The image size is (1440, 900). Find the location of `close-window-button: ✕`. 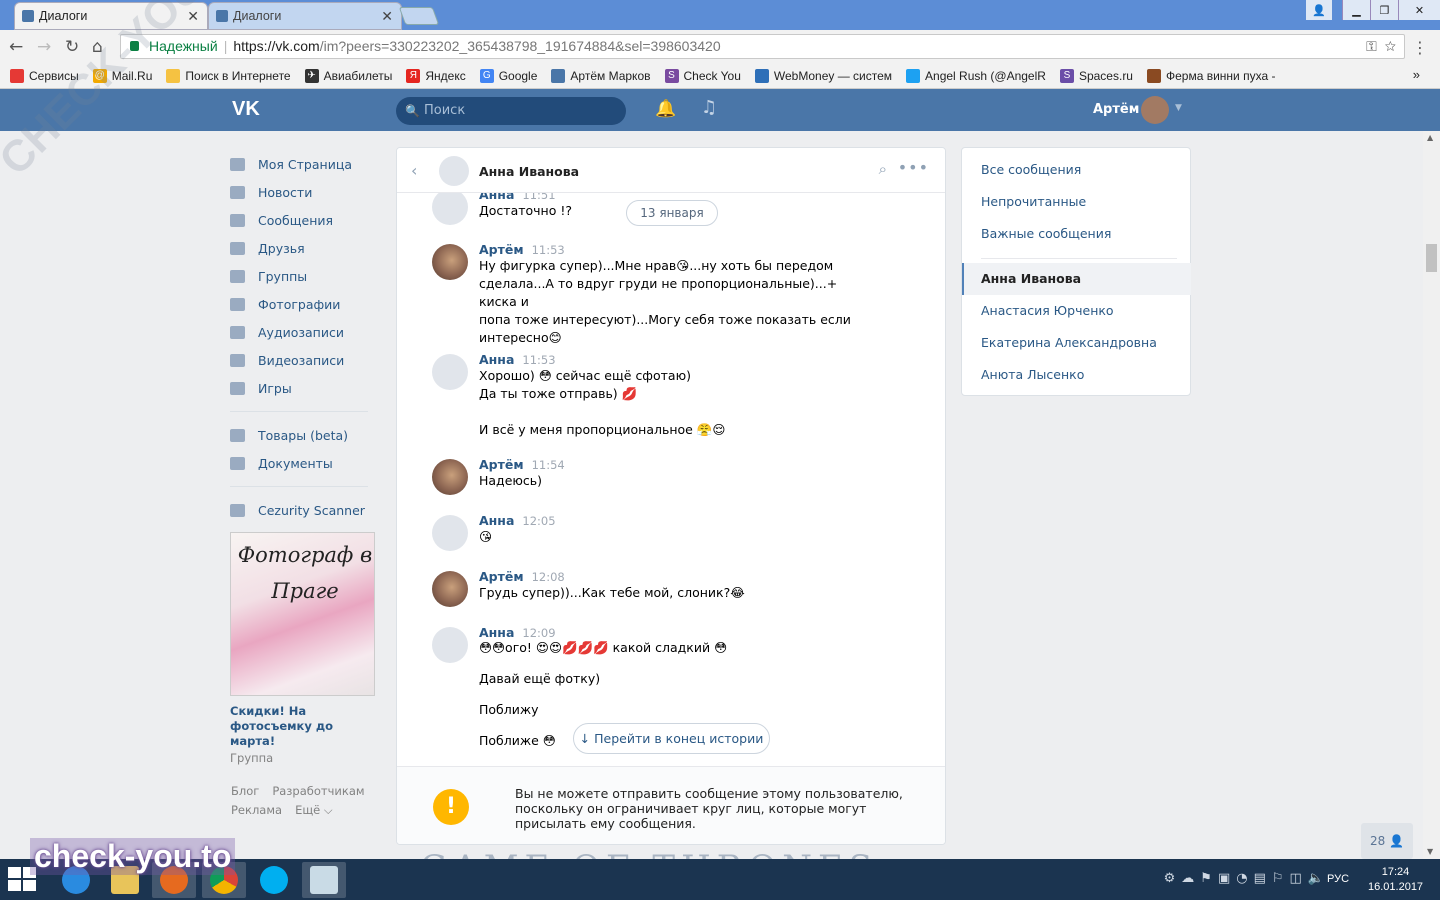

close-window-button: ✕ is located at coordinates (1419, 10).